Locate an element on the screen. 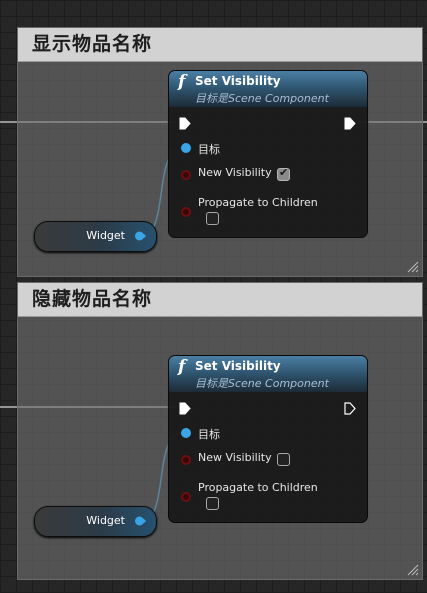 This screenshot has height=593, width=427. comment-title: 隐藏物品名称 is located at coordinates (220, 300).